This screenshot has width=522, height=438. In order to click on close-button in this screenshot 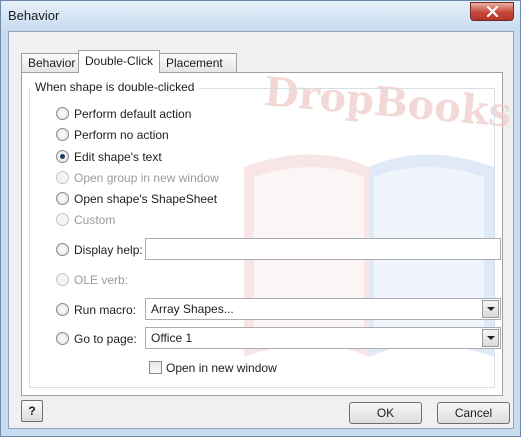, I will do `click(492, 11)`.